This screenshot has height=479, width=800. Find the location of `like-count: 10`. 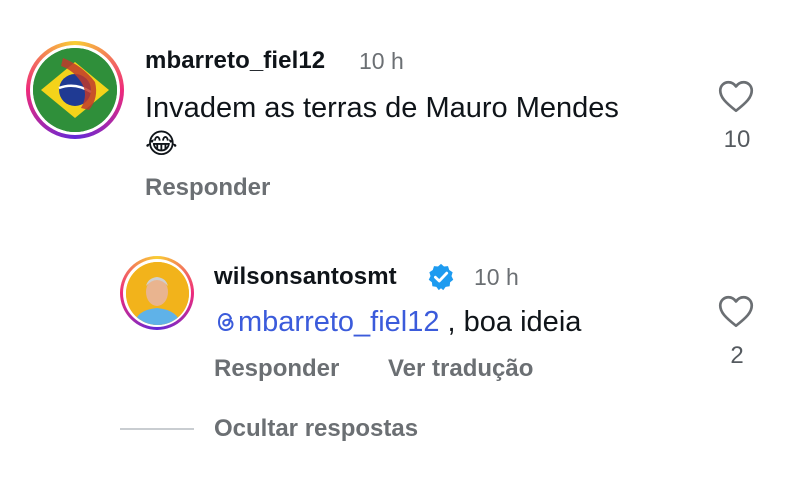

like-count: 10 is located at coordinates (737, 139).